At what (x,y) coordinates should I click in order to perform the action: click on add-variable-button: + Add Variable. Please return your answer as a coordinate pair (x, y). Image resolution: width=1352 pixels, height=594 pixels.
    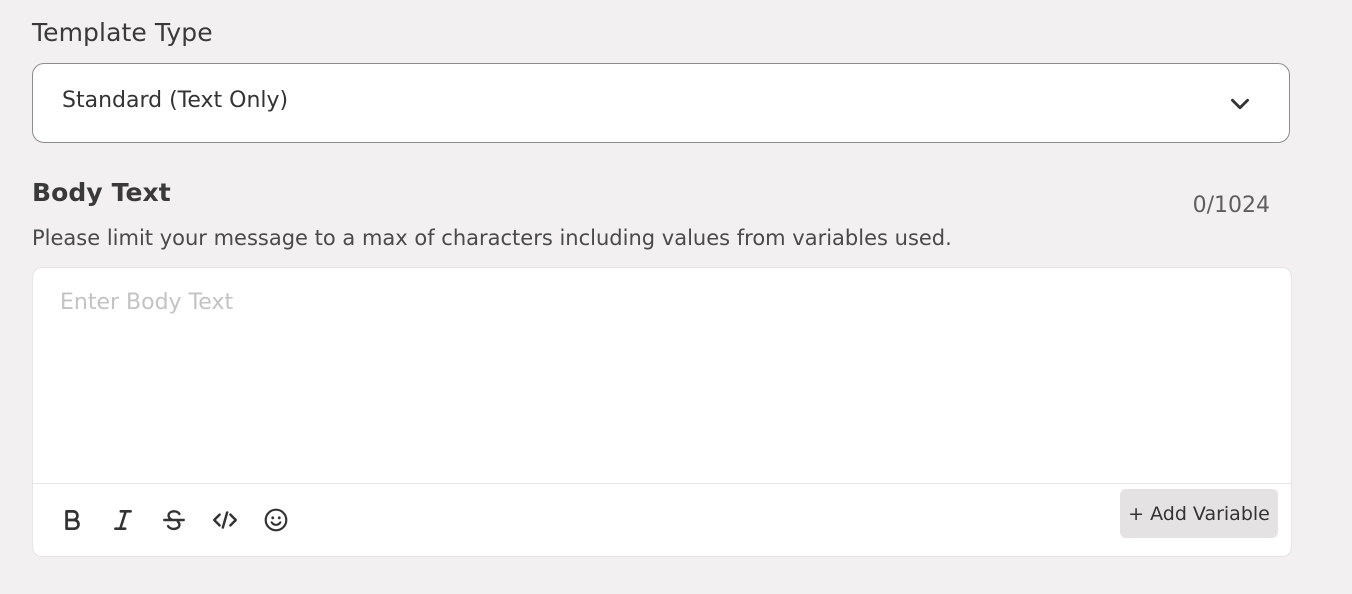
    Looking at the image, I should click on (1199, 513).